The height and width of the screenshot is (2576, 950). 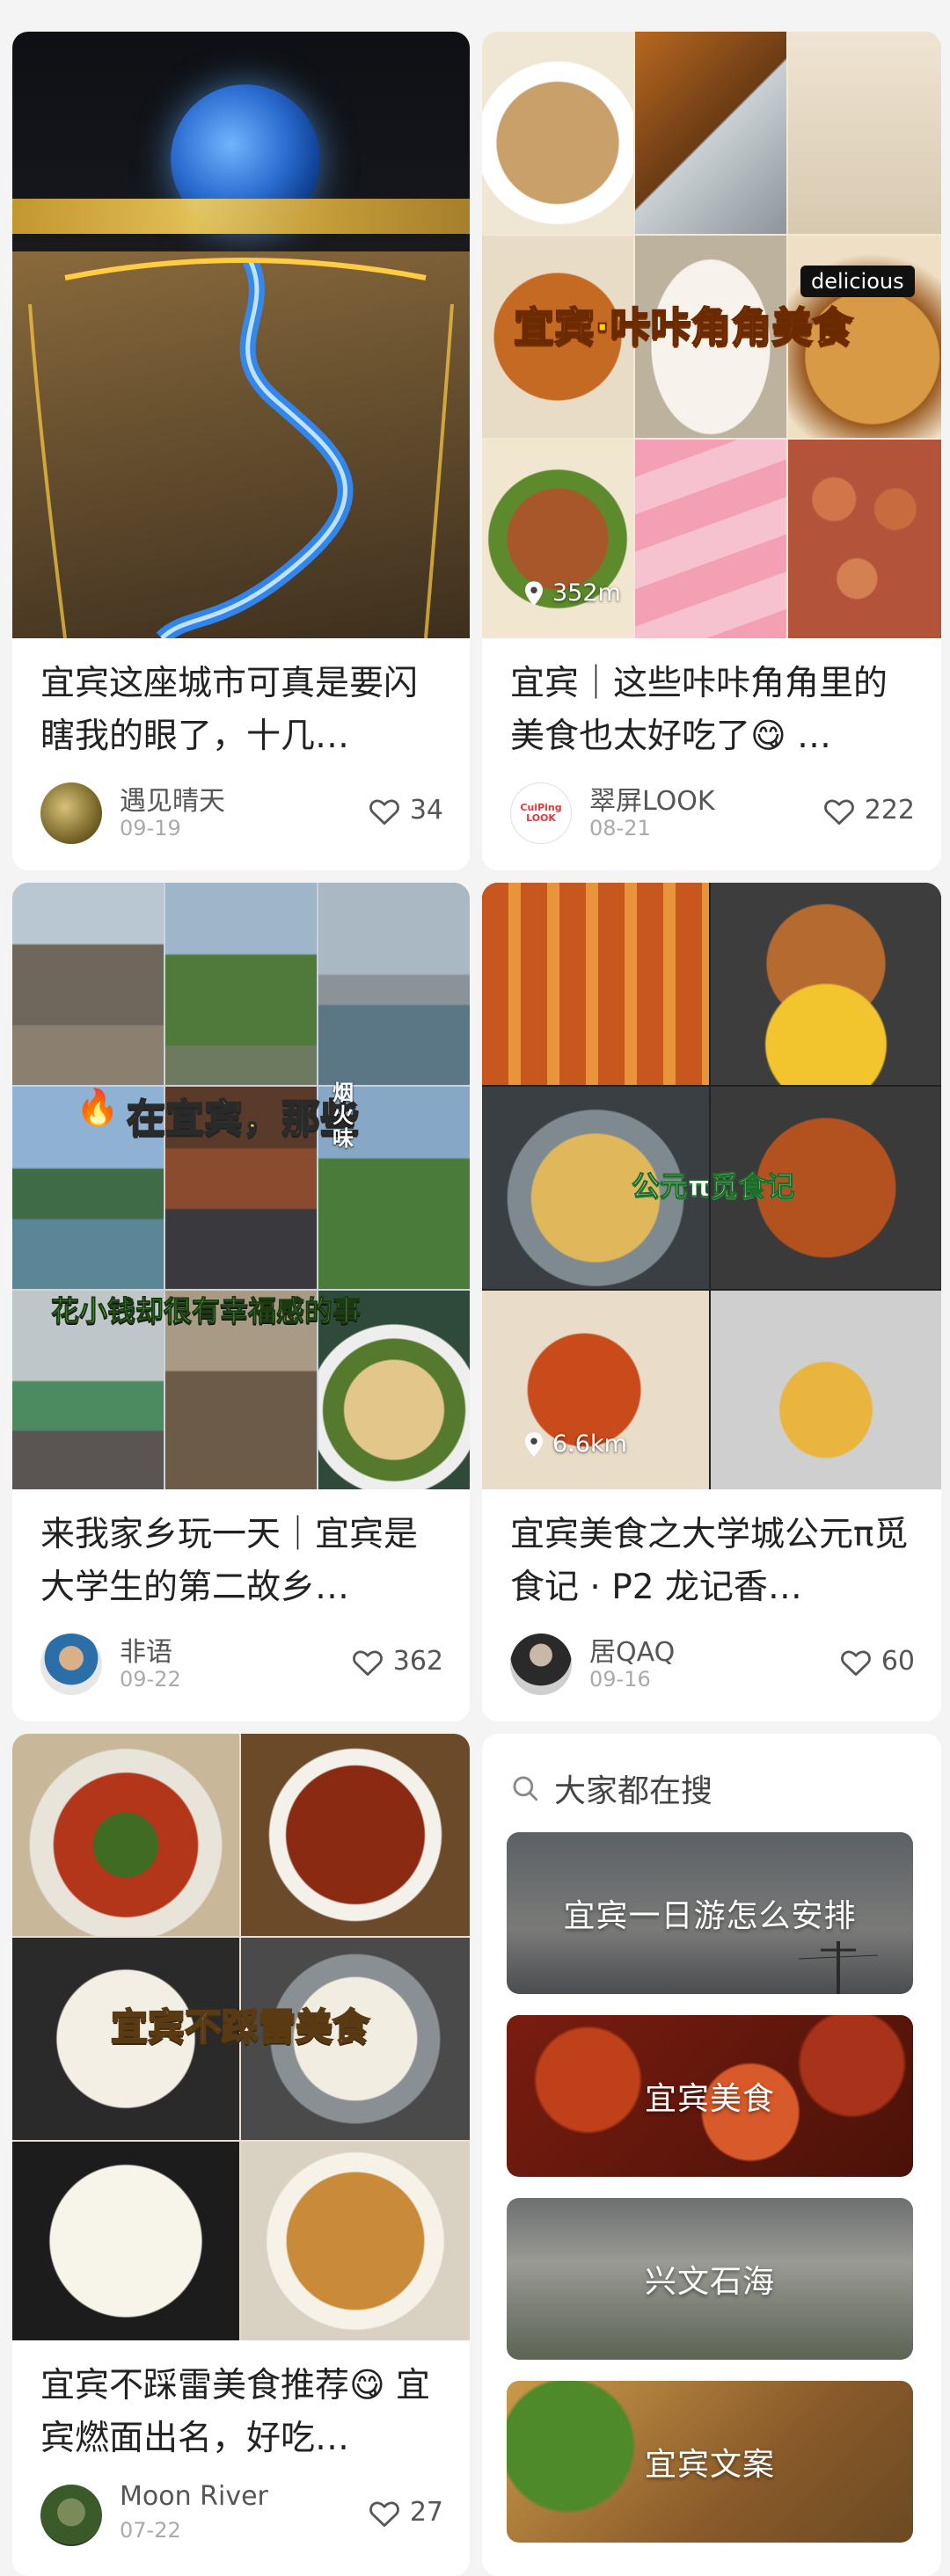 What do you see at coordinates (586, 593) in the screenshot?
I see `location-distance: 352m` at bounding box center [586, 593].